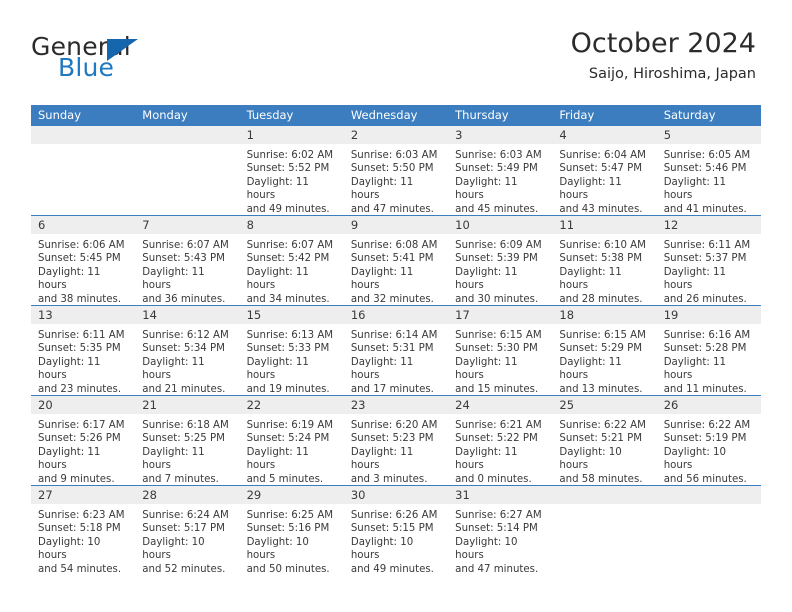 This screenshot has width=792, height=612. Describe the element at coordinates (563, 135) in the screenshot. I see `day-number: 4` at that location.